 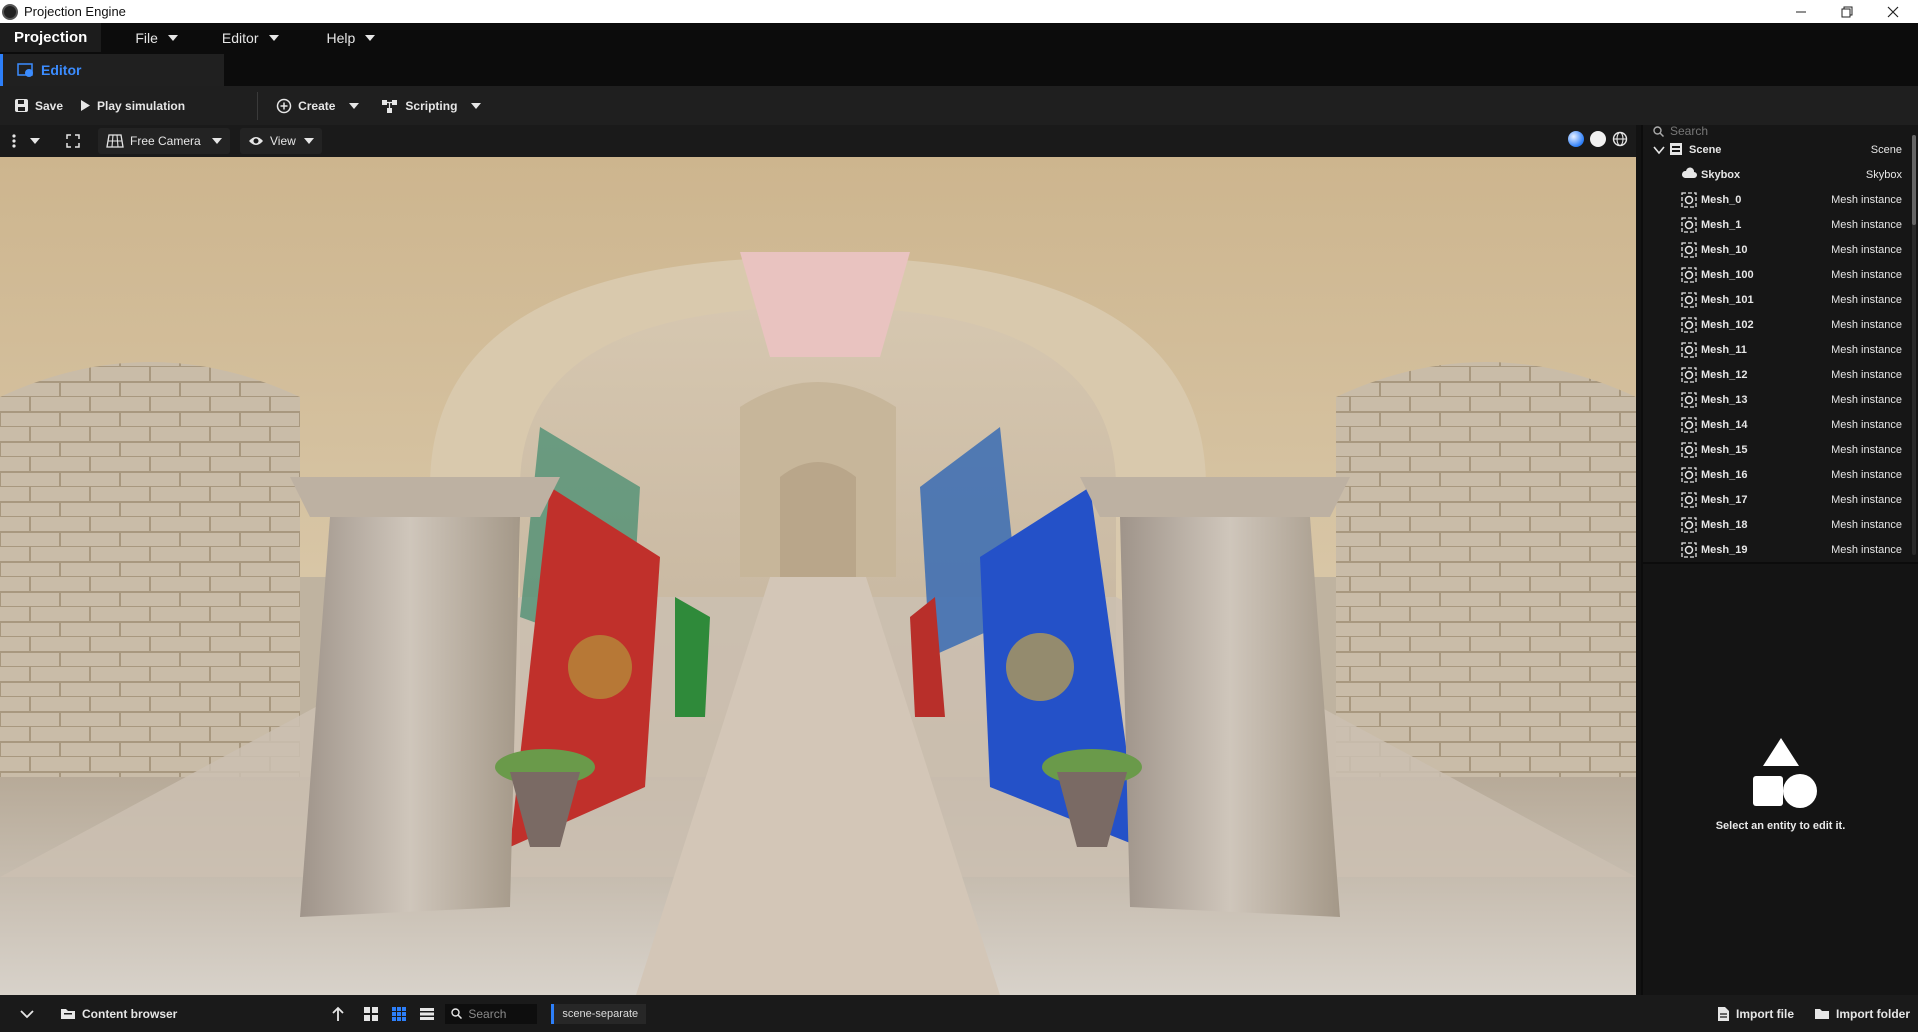 What do you see at coordinates (1620, 139) in the screenshot?
I see `shading-wireframe-icon` at bounding box center [1620, 139].